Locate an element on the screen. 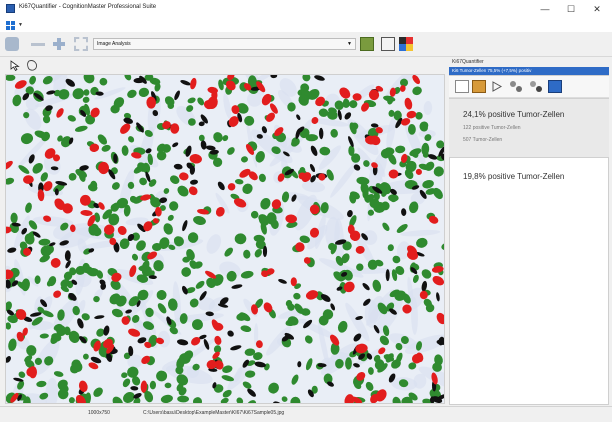 The width and height of the screenshot is (612, 422). zoom-in-icon is located at coordinates (59, 44).